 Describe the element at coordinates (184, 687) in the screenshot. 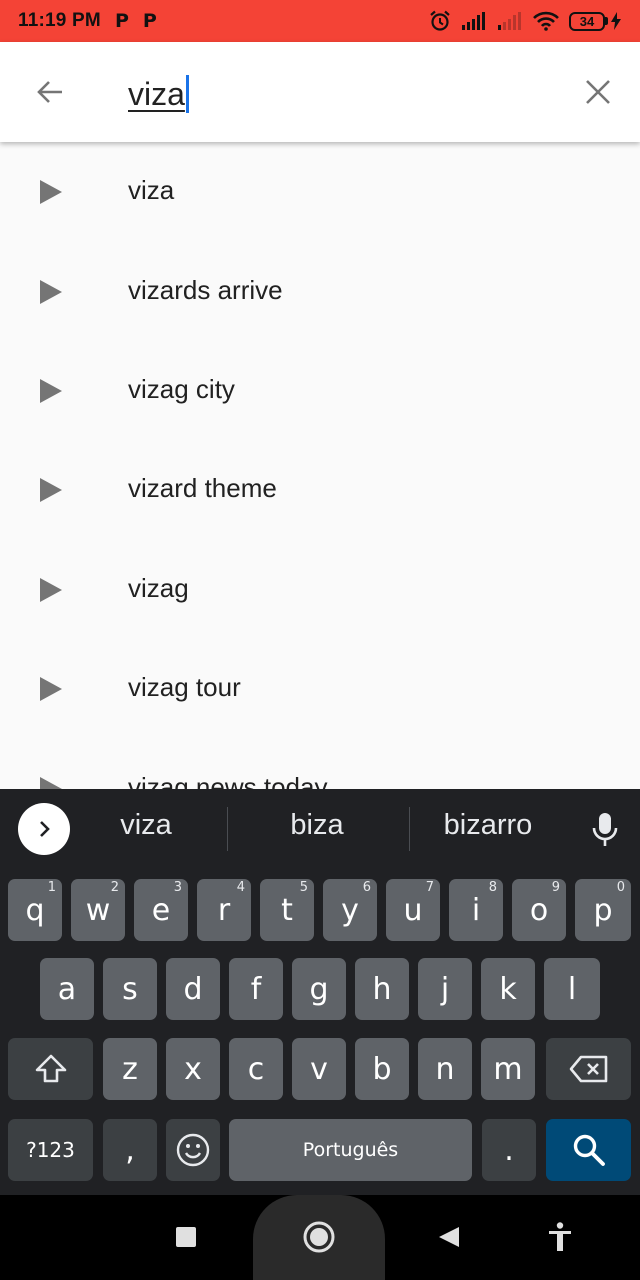

I see `suggestion-label: vizag tour` at that location.